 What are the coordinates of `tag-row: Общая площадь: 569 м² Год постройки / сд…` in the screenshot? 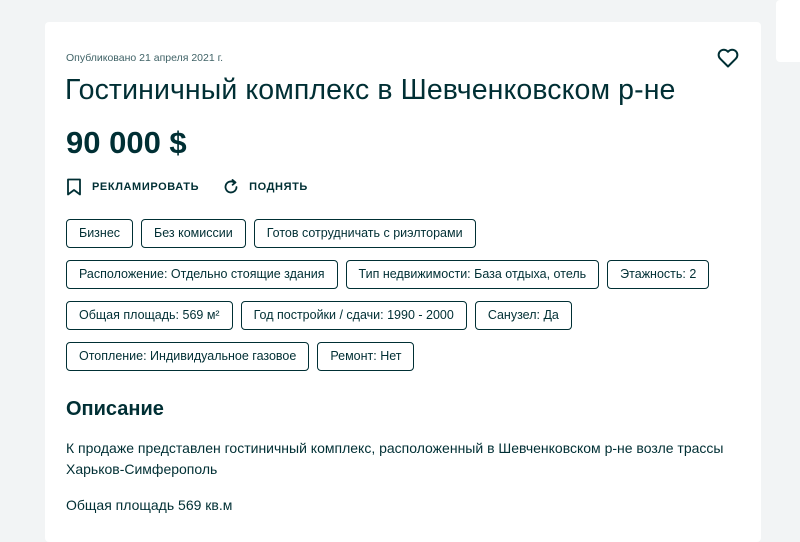 It's located at (411, 315).